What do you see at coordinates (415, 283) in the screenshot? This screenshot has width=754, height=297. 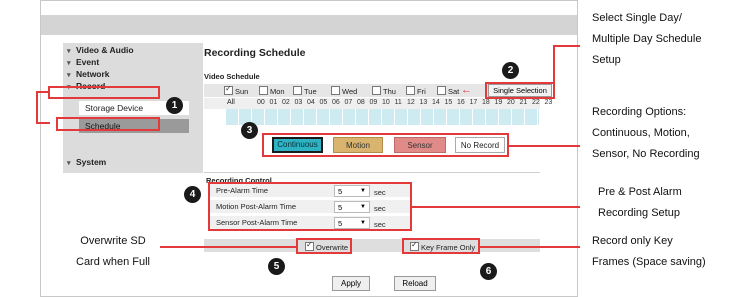 I see `reload-button: Reload` at bounding box center [415, 283].